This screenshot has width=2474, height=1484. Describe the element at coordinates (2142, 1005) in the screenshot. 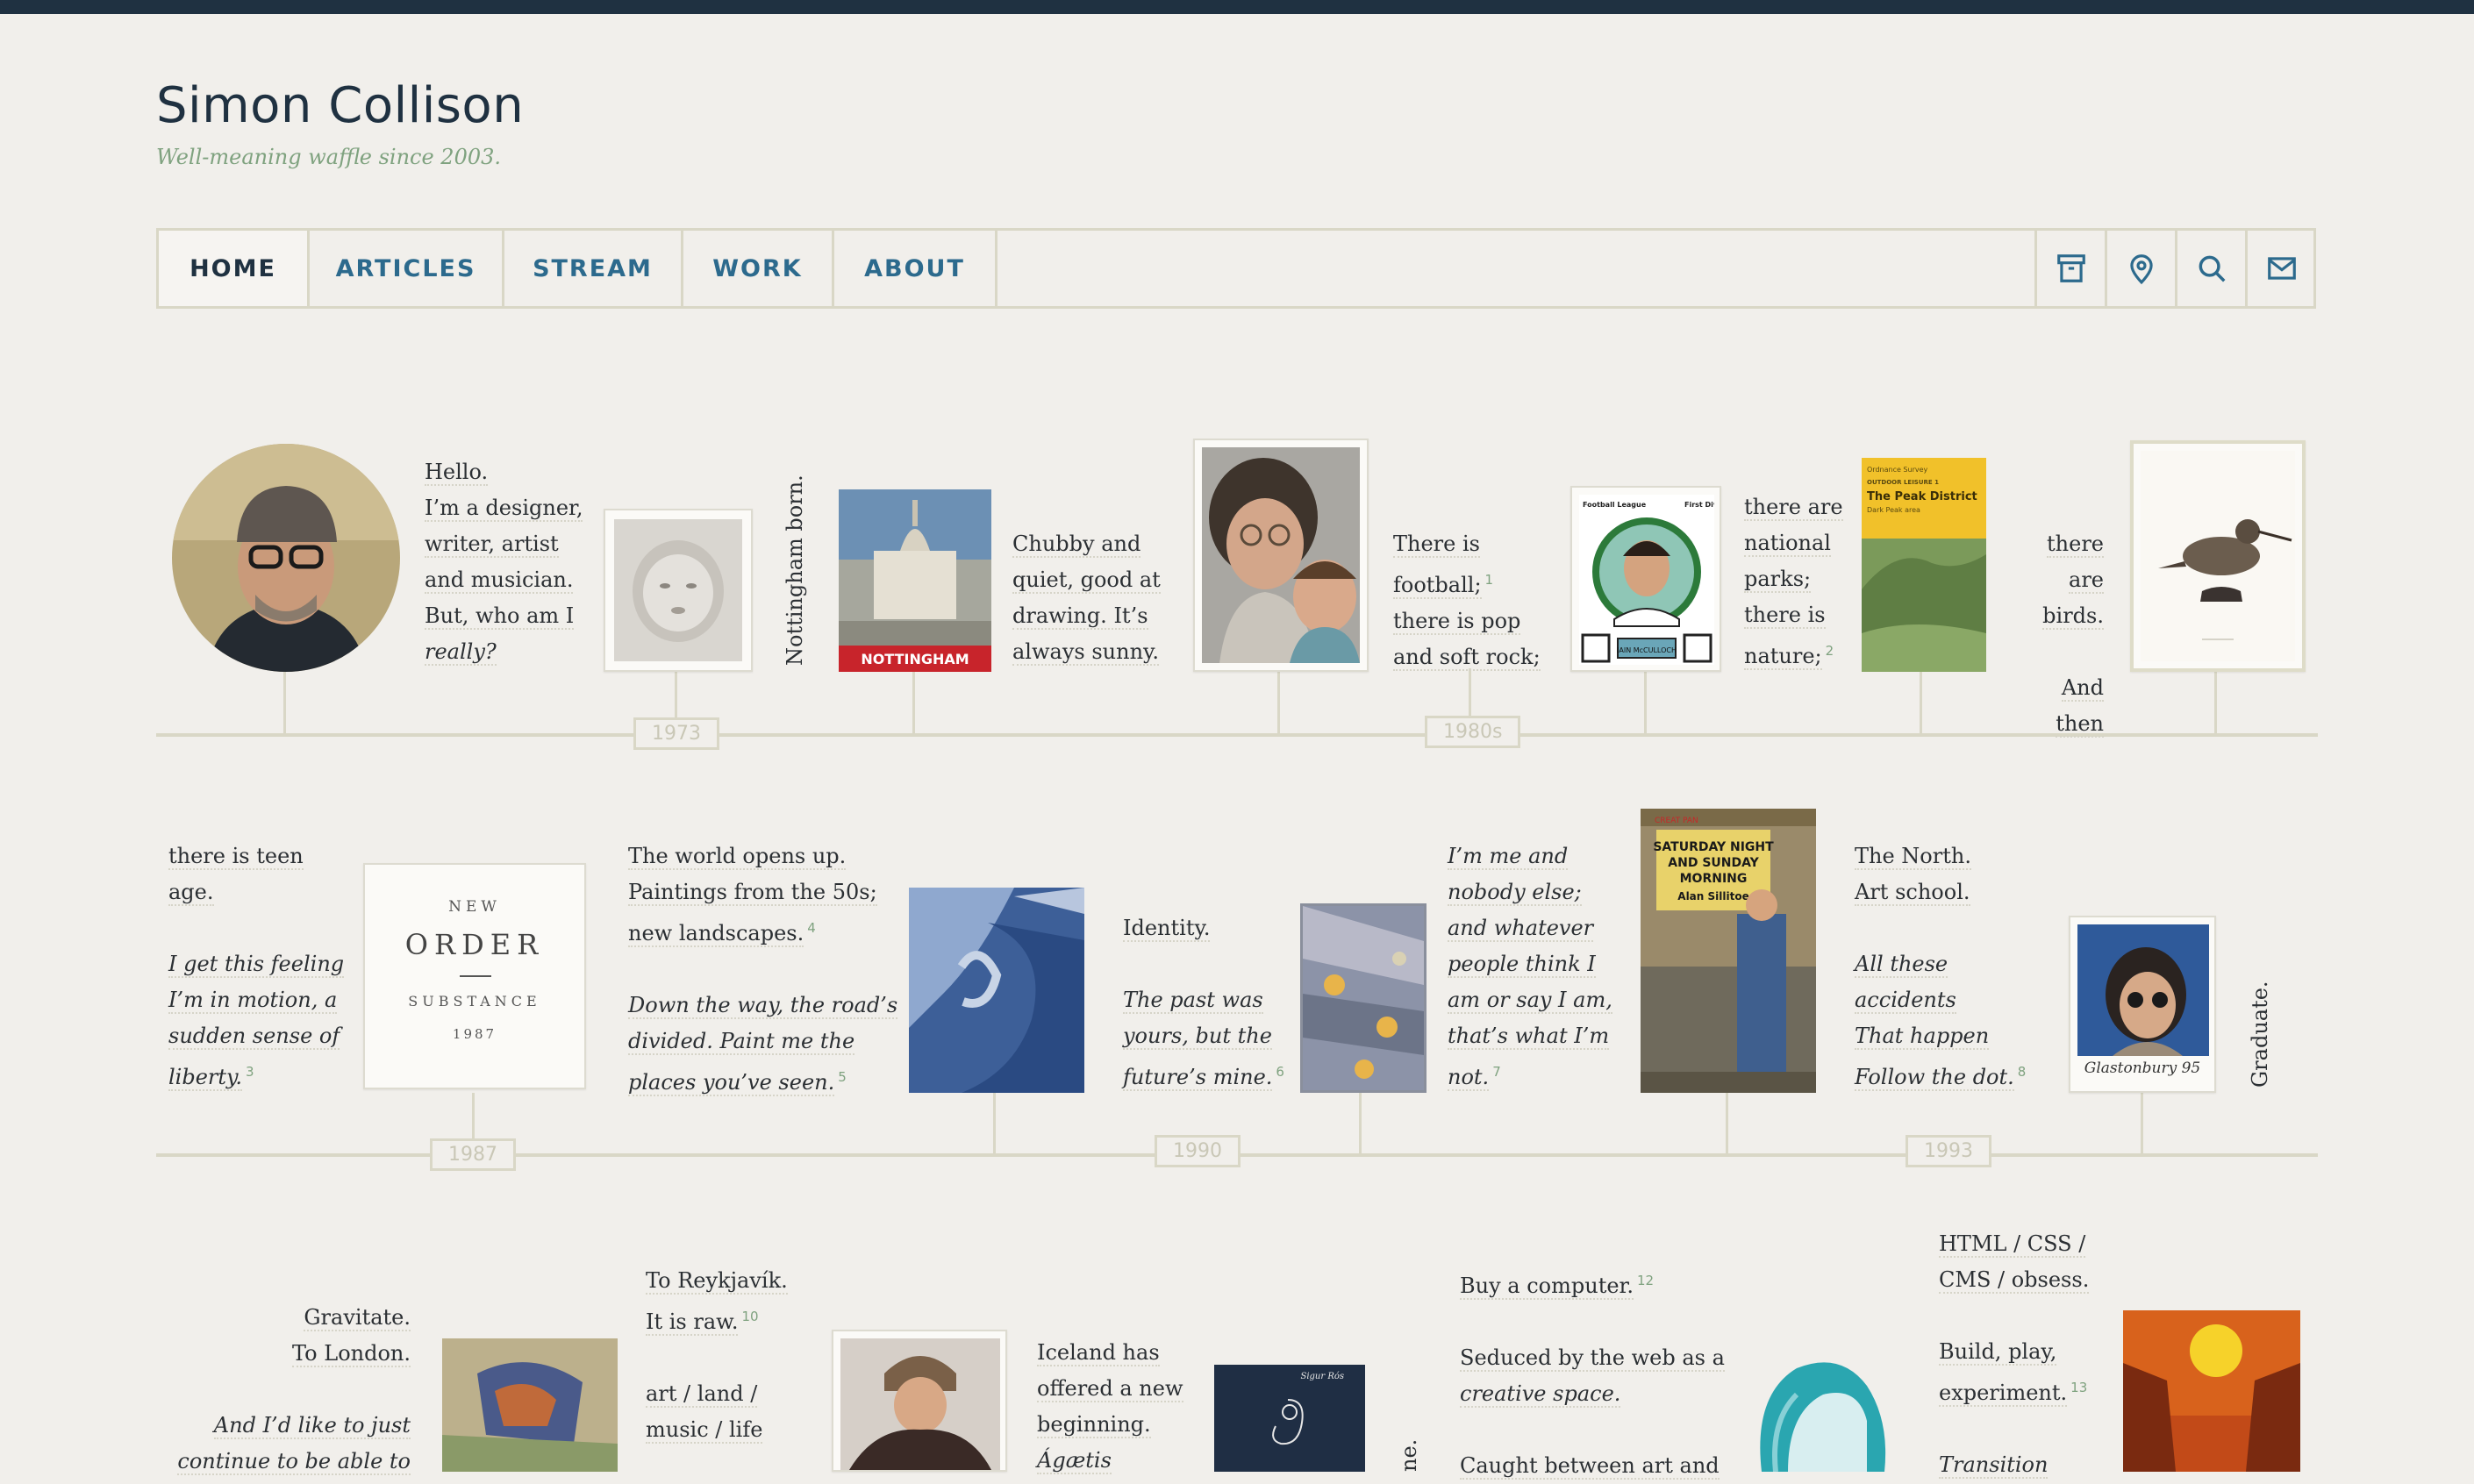

I see `polaroid-photo: Glastonbury 95` at that location.